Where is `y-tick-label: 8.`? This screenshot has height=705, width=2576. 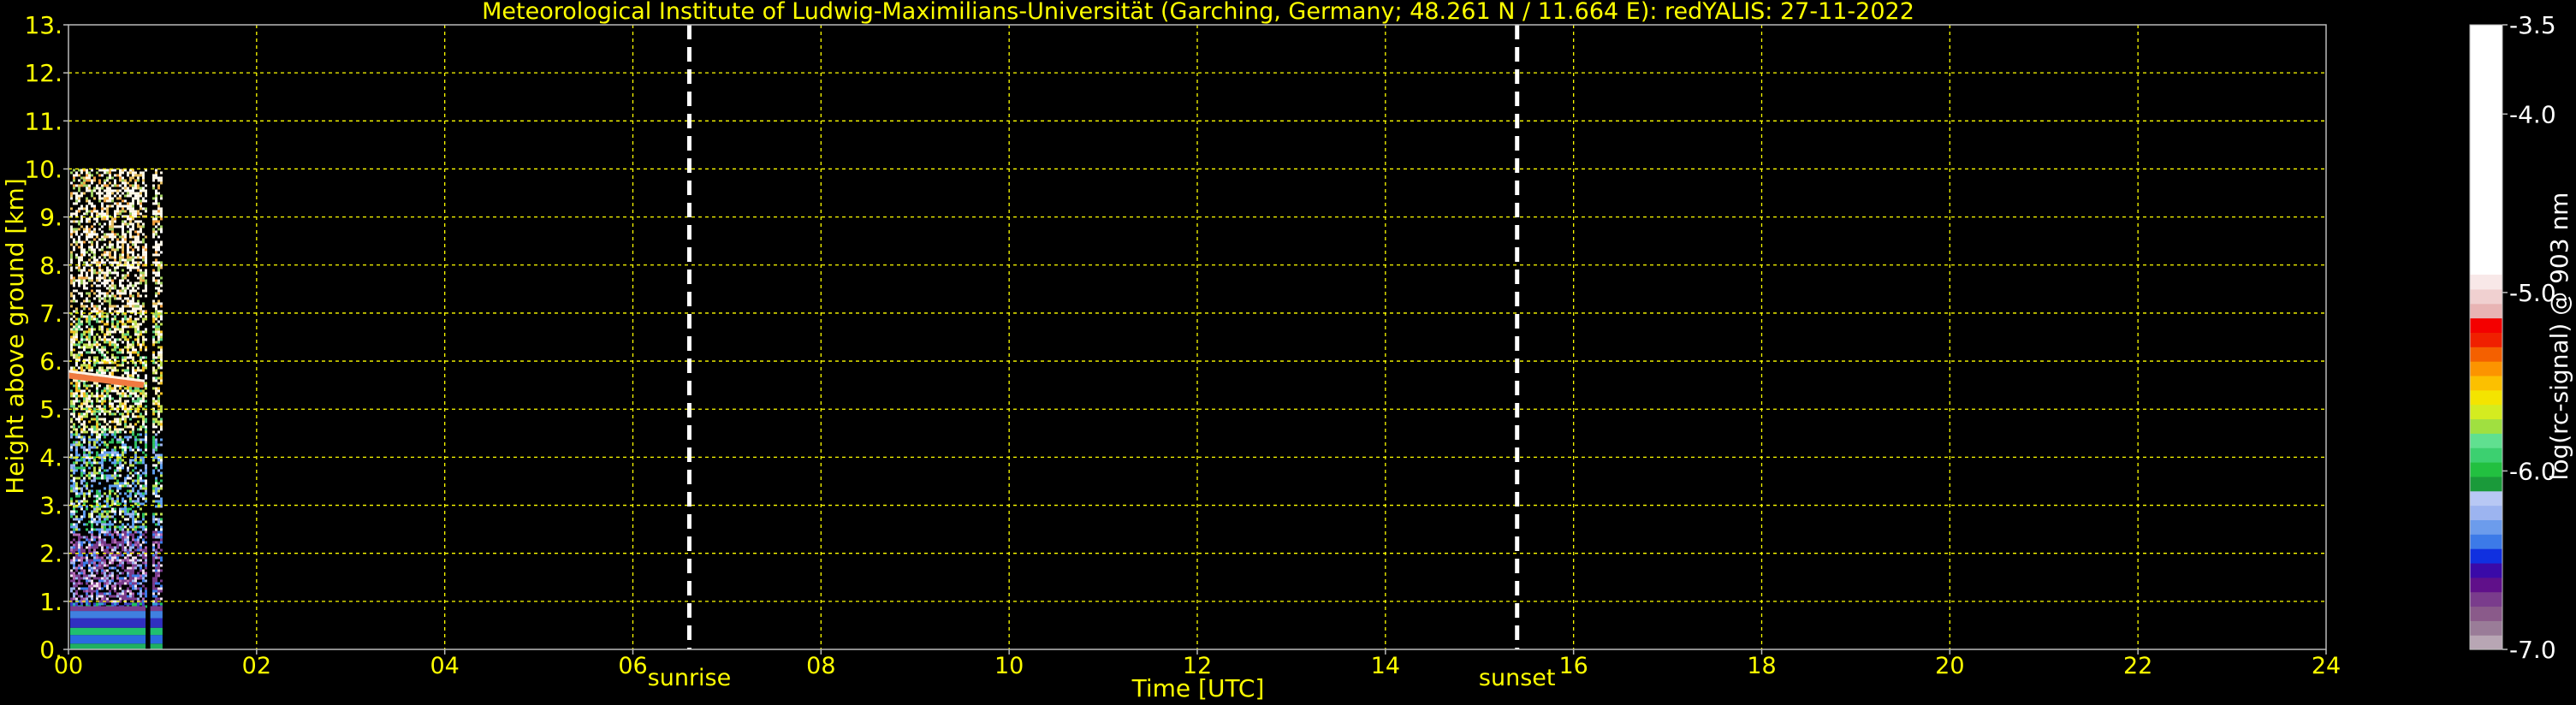 y-tick-label: 8. is located at coordinates (50, 266).